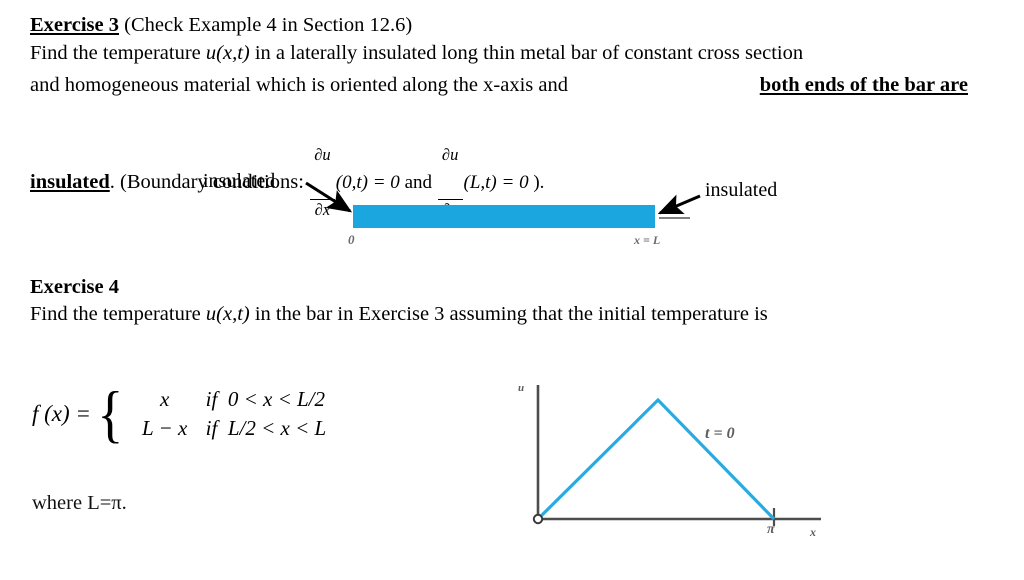 The image size is (1024, 580). I want to click on bc-conjunction: and, so click(418, 182).